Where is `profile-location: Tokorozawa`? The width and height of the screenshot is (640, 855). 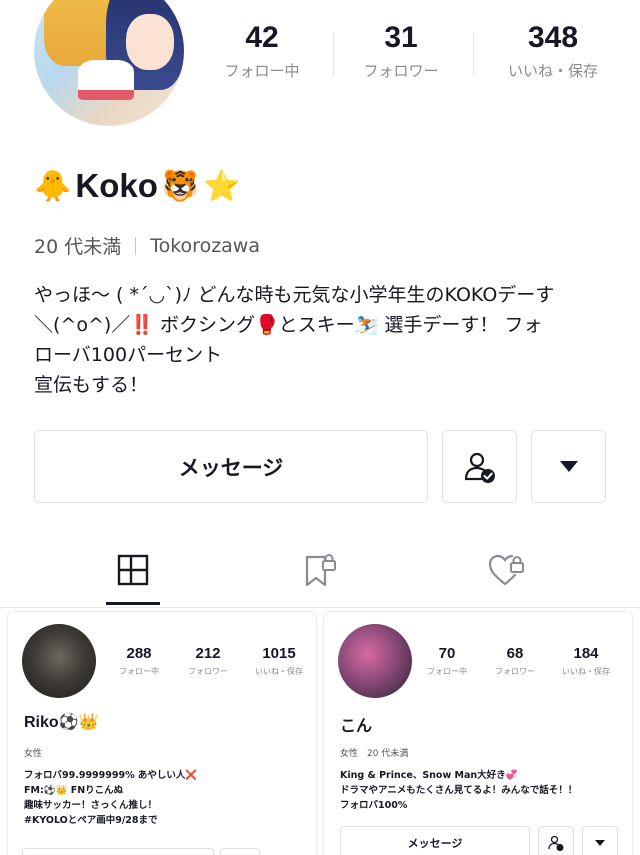
profile-location: Tokorozawa is located at coordinates (205, 245).